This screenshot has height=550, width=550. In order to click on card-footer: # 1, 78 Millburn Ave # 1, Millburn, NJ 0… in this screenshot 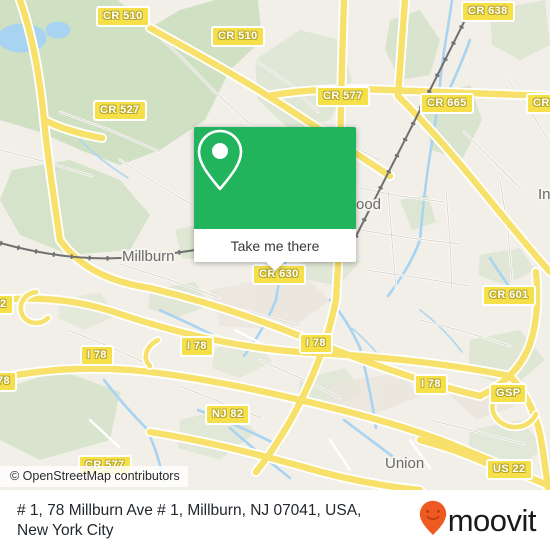, I will do `click(275, 520)`.